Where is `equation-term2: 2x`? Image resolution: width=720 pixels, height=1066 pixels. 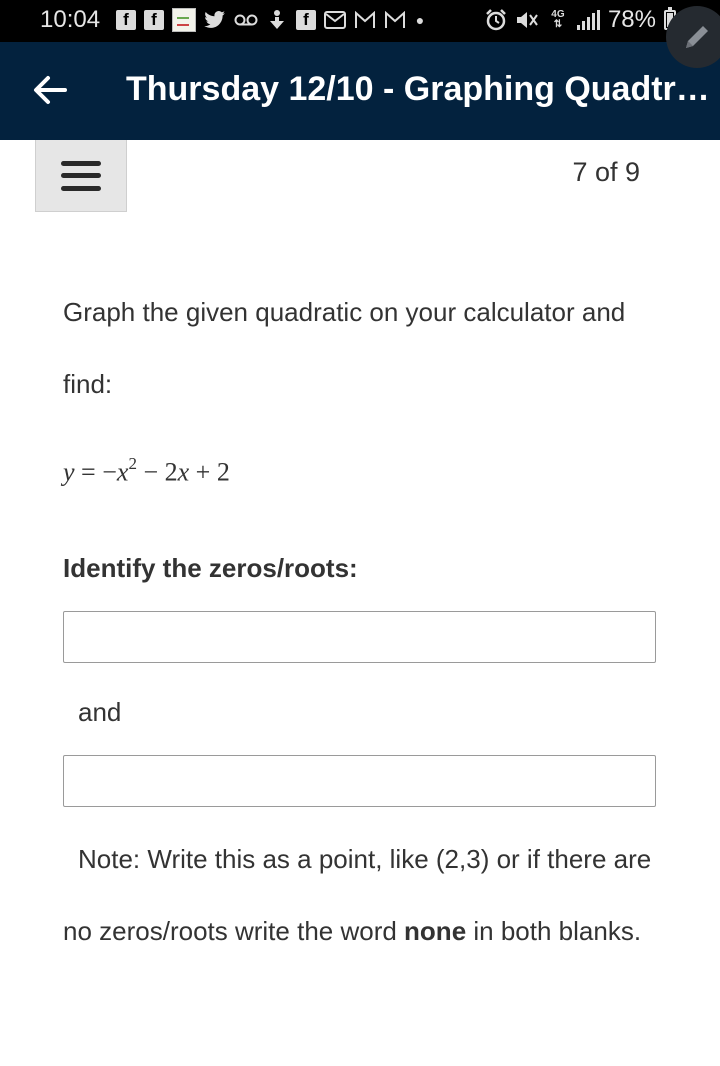
equation-term2: 2x is located at coordinates (177, 472).